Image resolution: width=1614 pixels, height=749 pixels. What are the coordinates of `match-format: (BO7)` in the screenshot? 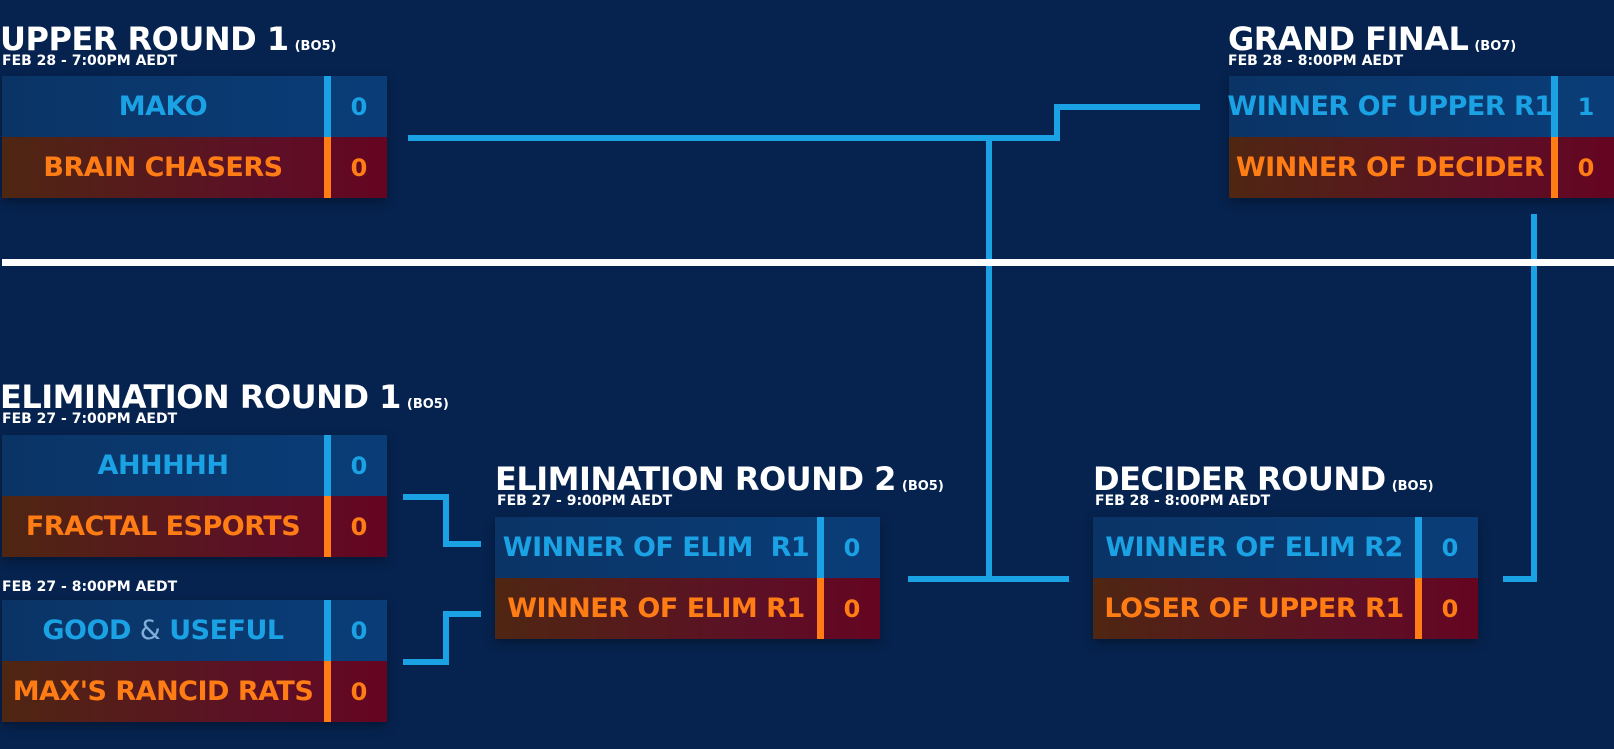 It's located at (1495, 46).